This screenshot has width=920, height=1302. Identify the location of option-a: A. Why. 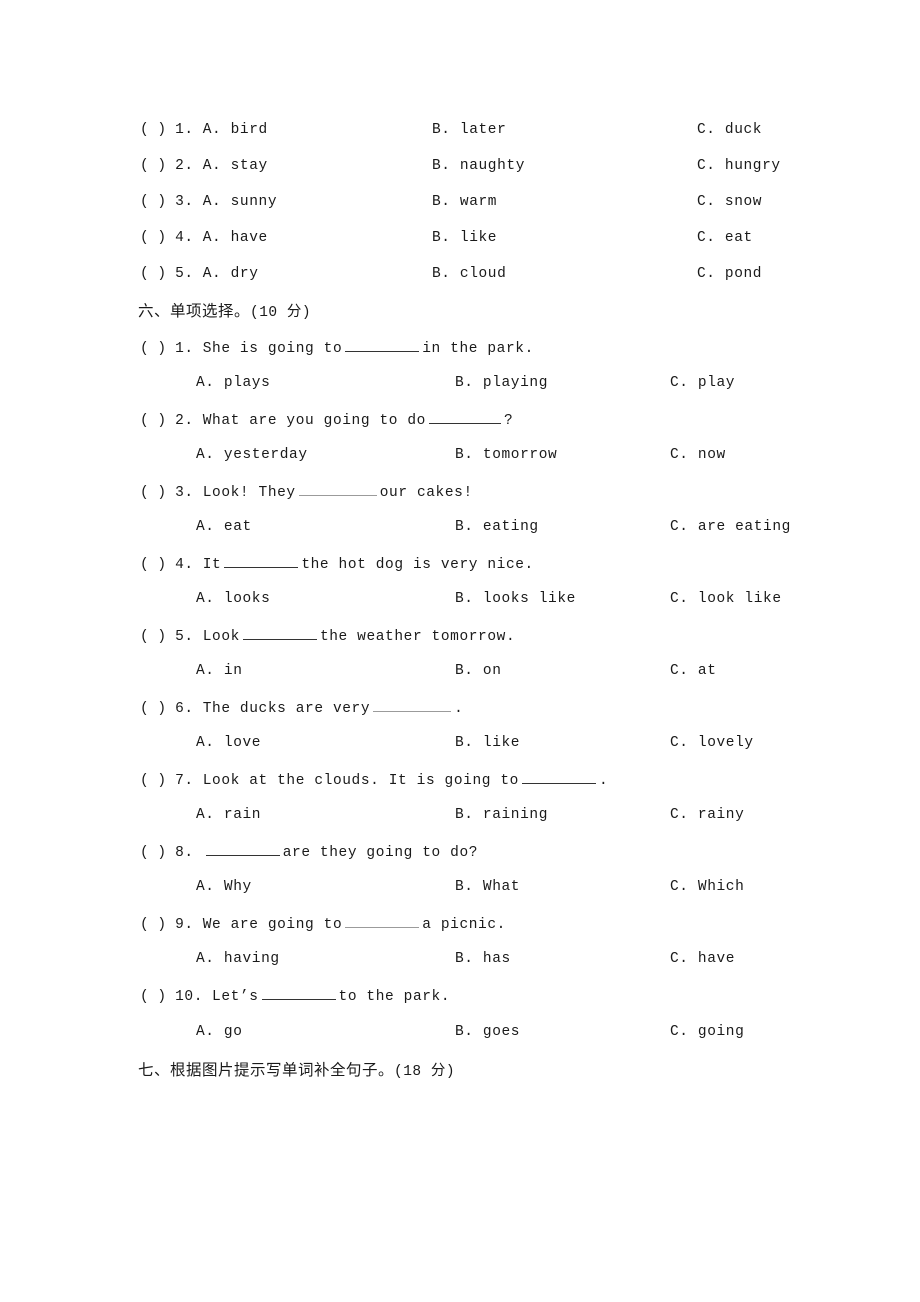
(224, 887).